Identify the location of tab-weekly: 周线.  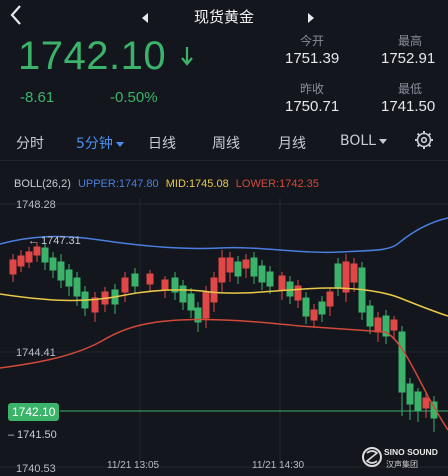
(226, 143).